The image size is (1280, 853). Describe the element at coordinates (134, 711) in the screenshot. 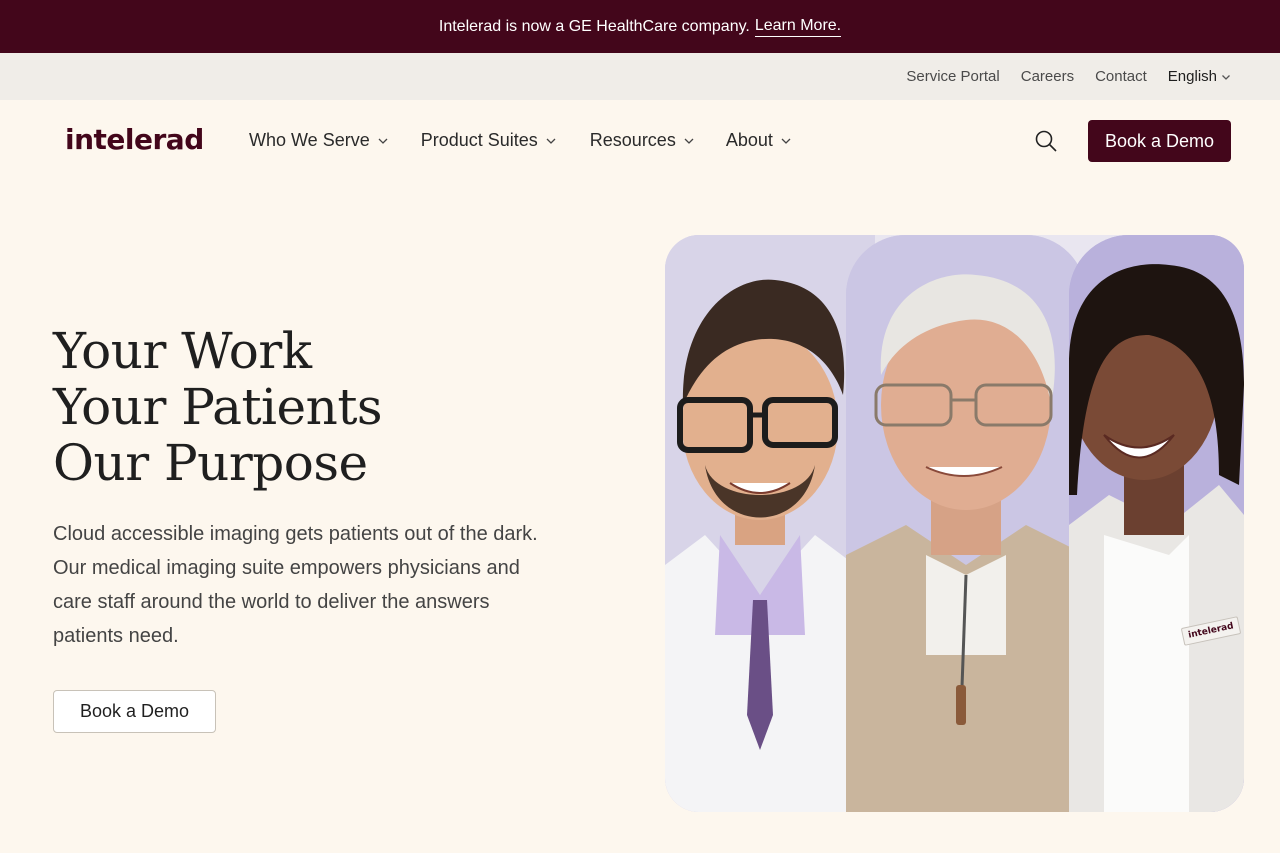

I see `book-demo-hero-button: Book a Demo` at that location.